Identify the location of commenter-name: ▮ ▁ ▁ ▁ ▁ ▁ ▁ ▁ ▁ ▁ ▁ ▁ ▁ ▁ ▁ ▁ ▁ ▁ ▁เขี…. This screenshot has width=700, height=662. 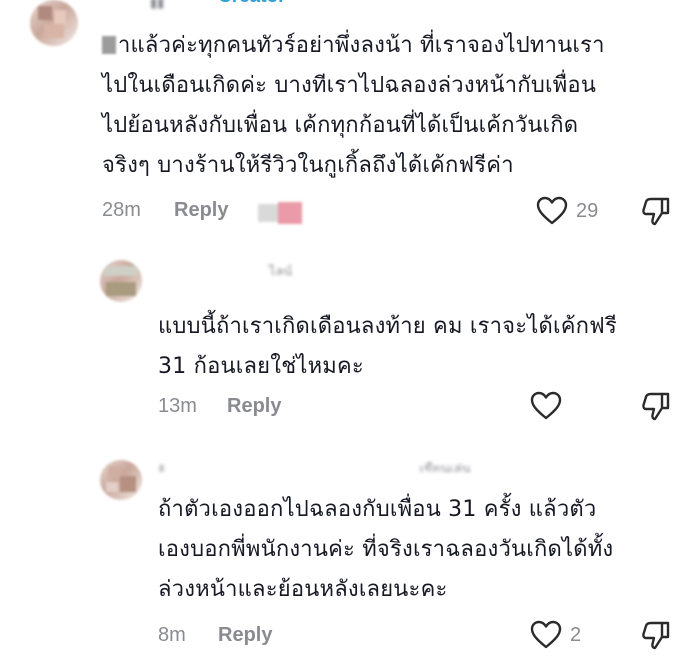
(328, 465).